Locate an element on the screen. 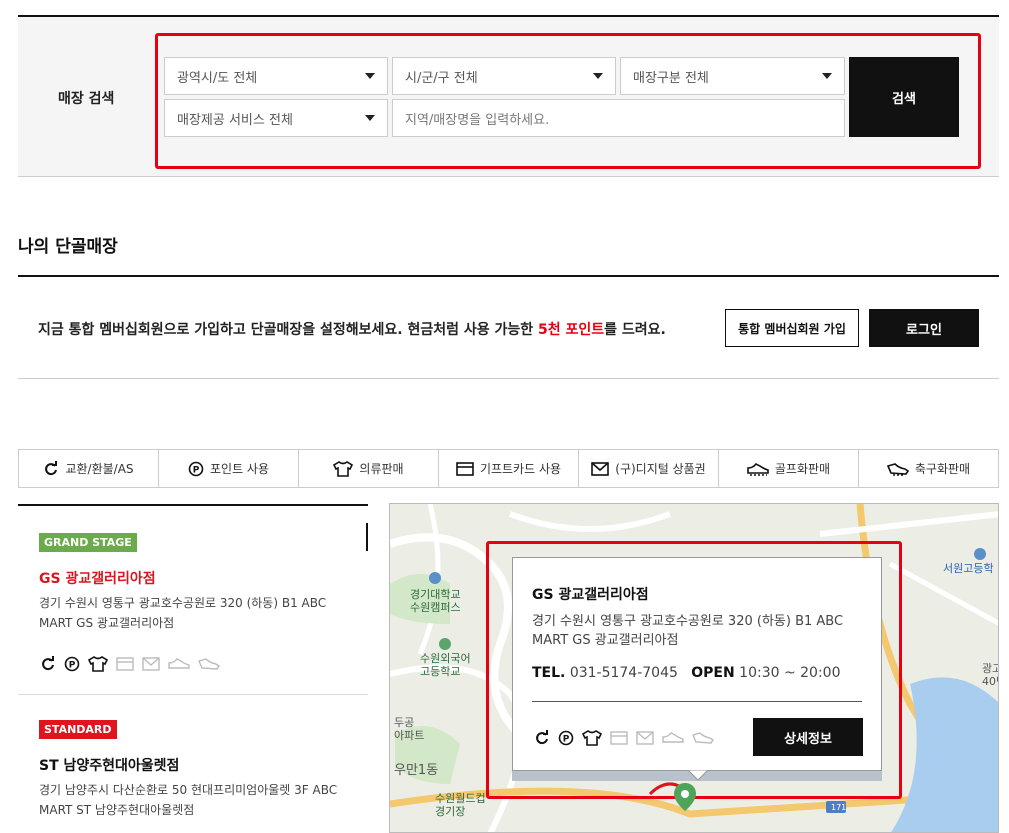 Image resolution: width=1009 pixels, height=833 pixels. filter-soccer-shoes: 축구화판매 is located at coordinates (928, 468).